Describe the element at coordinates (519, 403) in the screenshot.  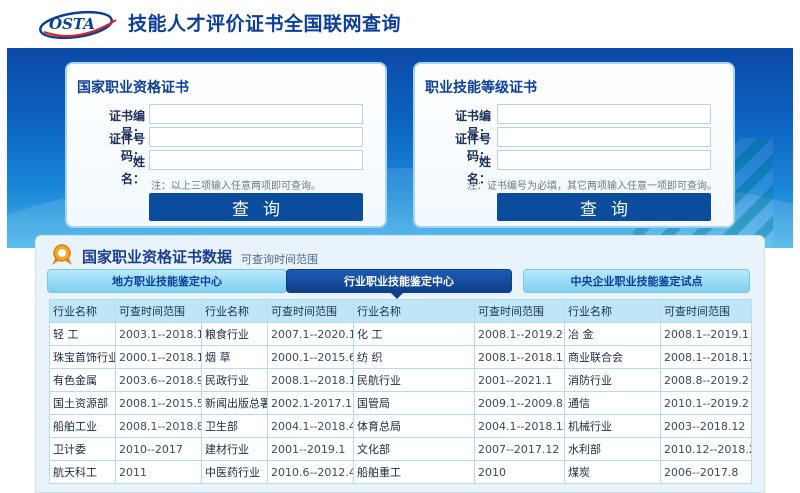
I see `time-range: 2009.1--2009.8` at that location.